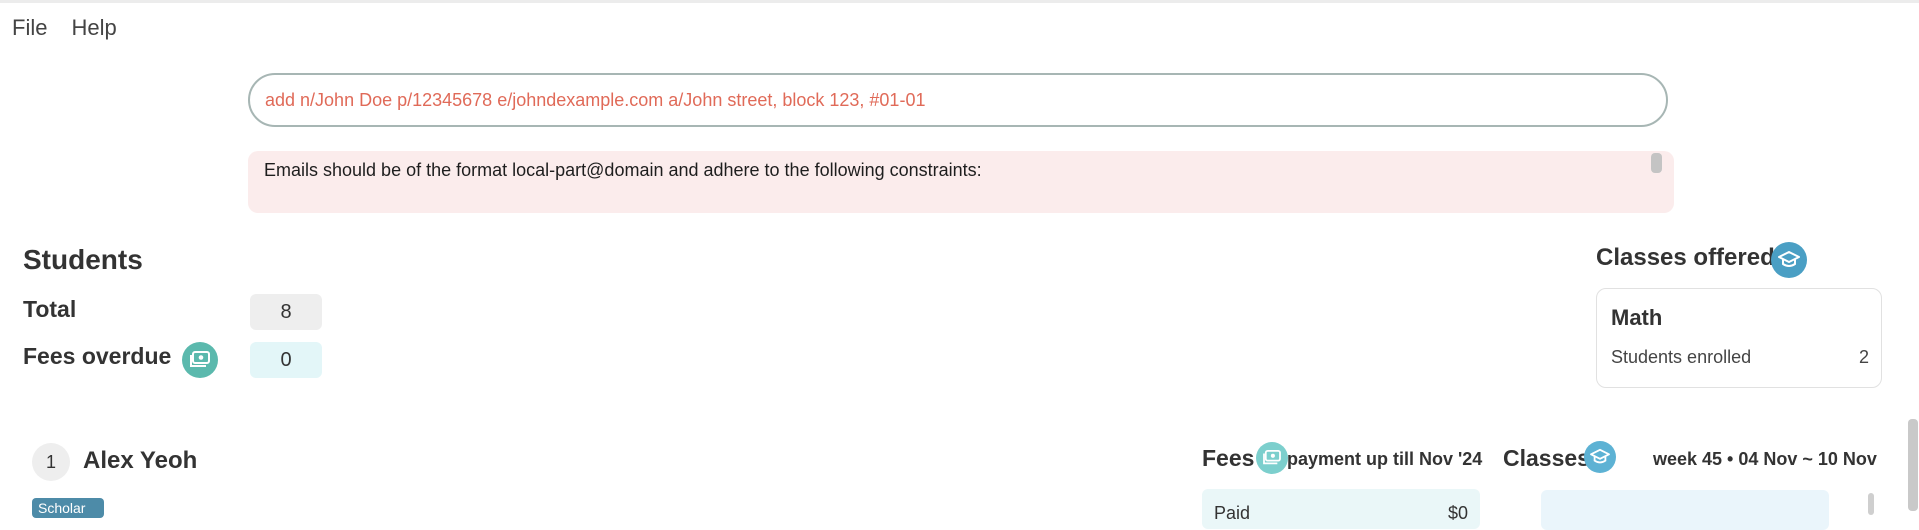  What do you see at coordinates (1685, 510) in the screenshot?
I see `classes-card` at bounding box center [1685, 510].